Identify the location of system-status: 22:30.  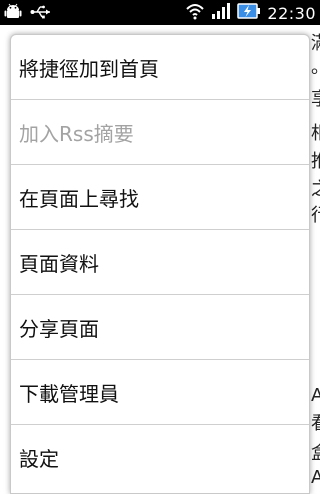
(250, 13).